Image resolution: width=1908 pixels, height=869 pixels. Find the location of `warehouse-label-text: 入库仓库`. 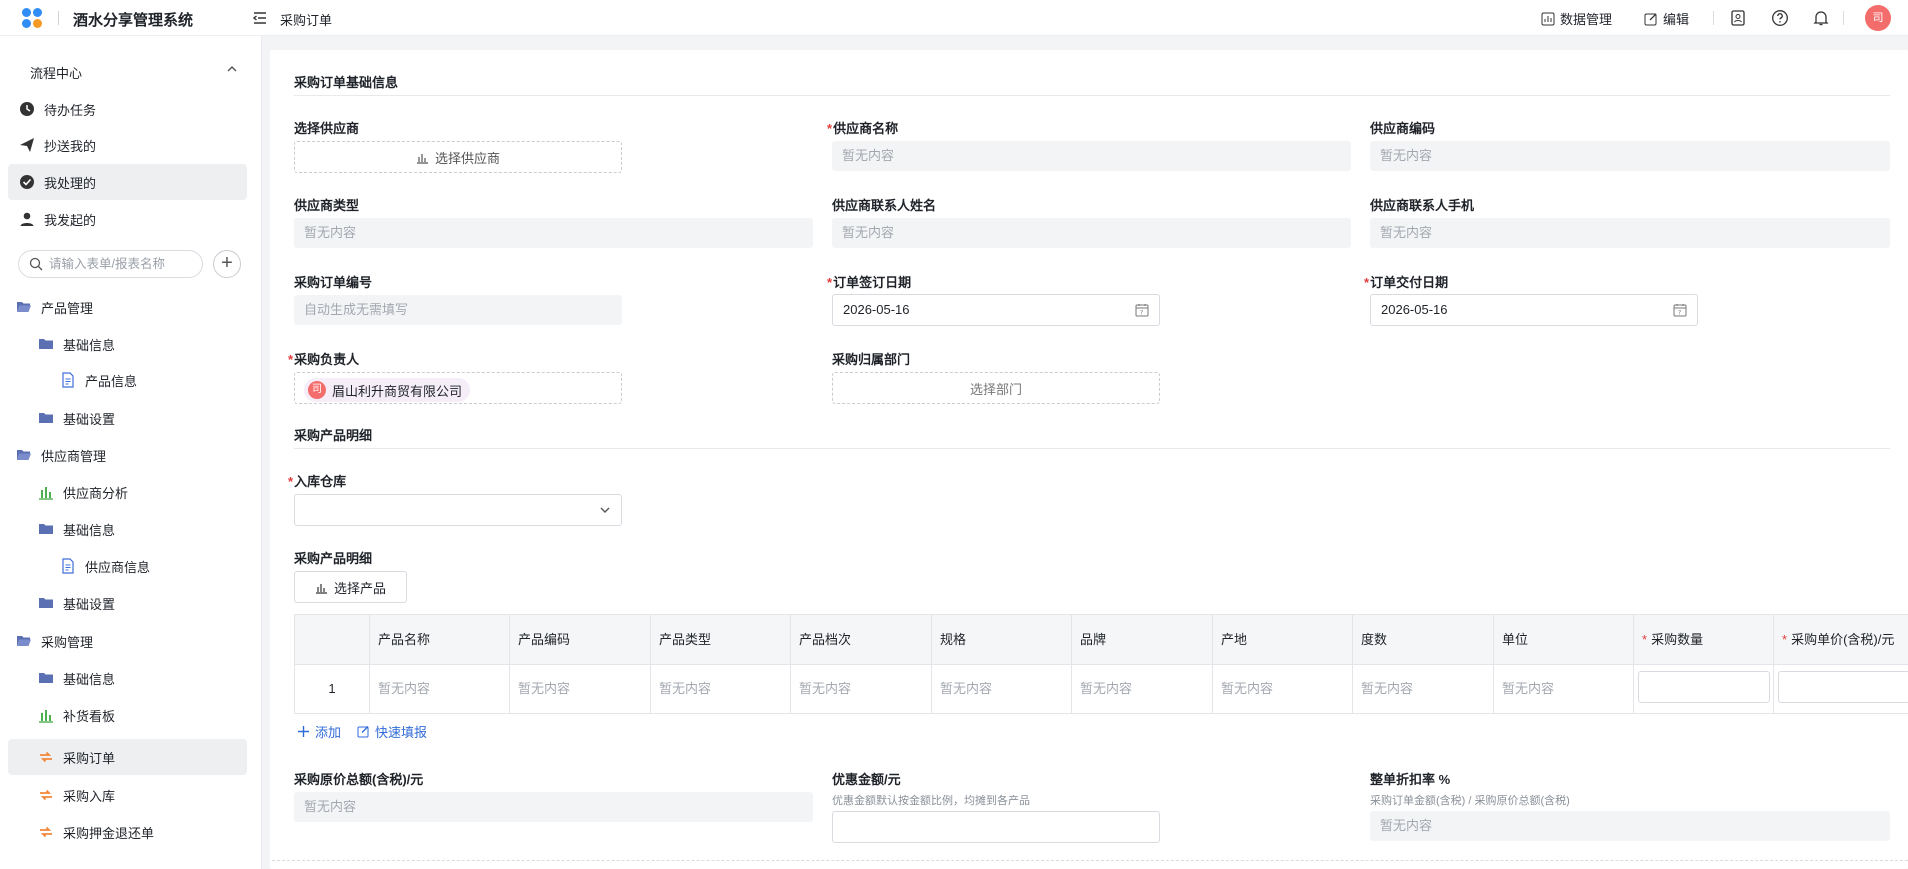

warehouse-label-text: 入库仓库 is located at coordinates (320, 481).